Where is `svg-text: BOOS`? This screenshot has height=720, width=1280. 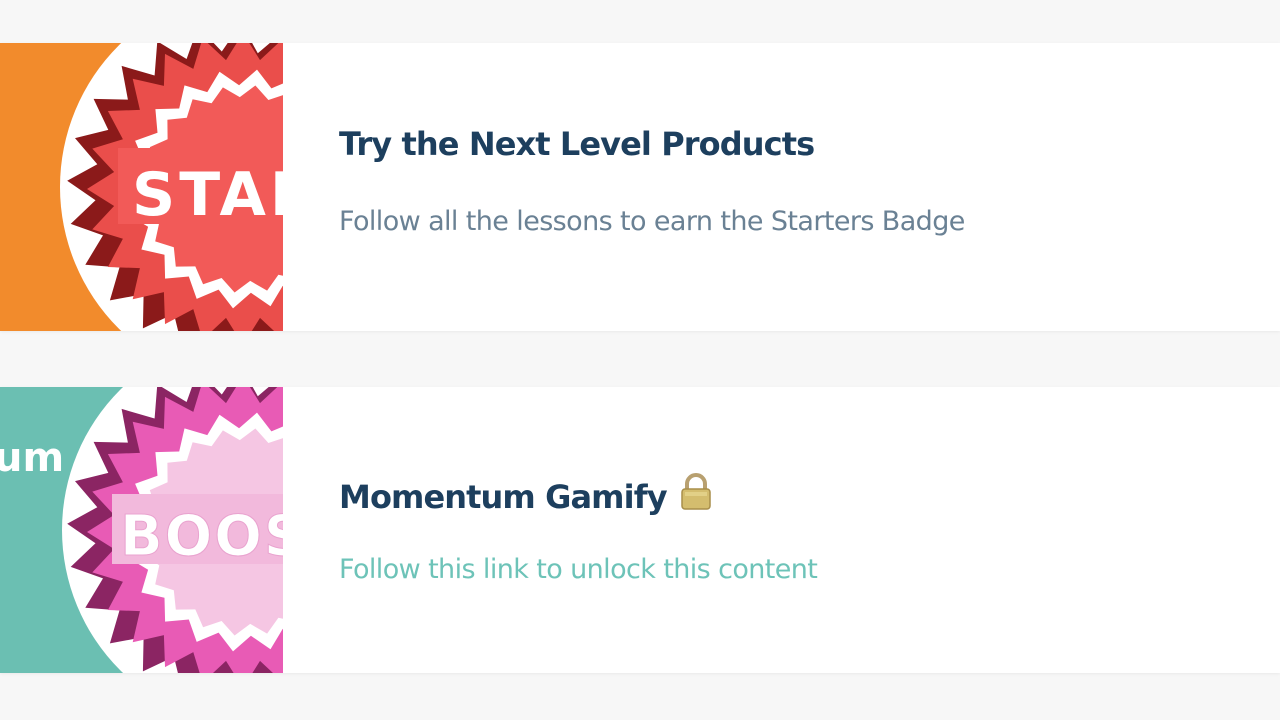
svg-text: BOOS is located at coordinates (201, 536).